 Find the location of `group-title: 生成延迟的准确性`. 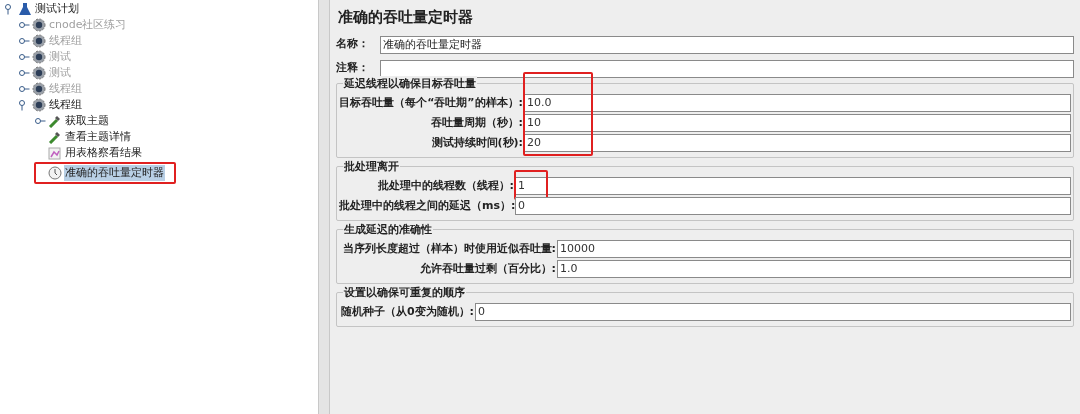

group-title: 生成延迟的准确性 is located at coordinates (388, 229).